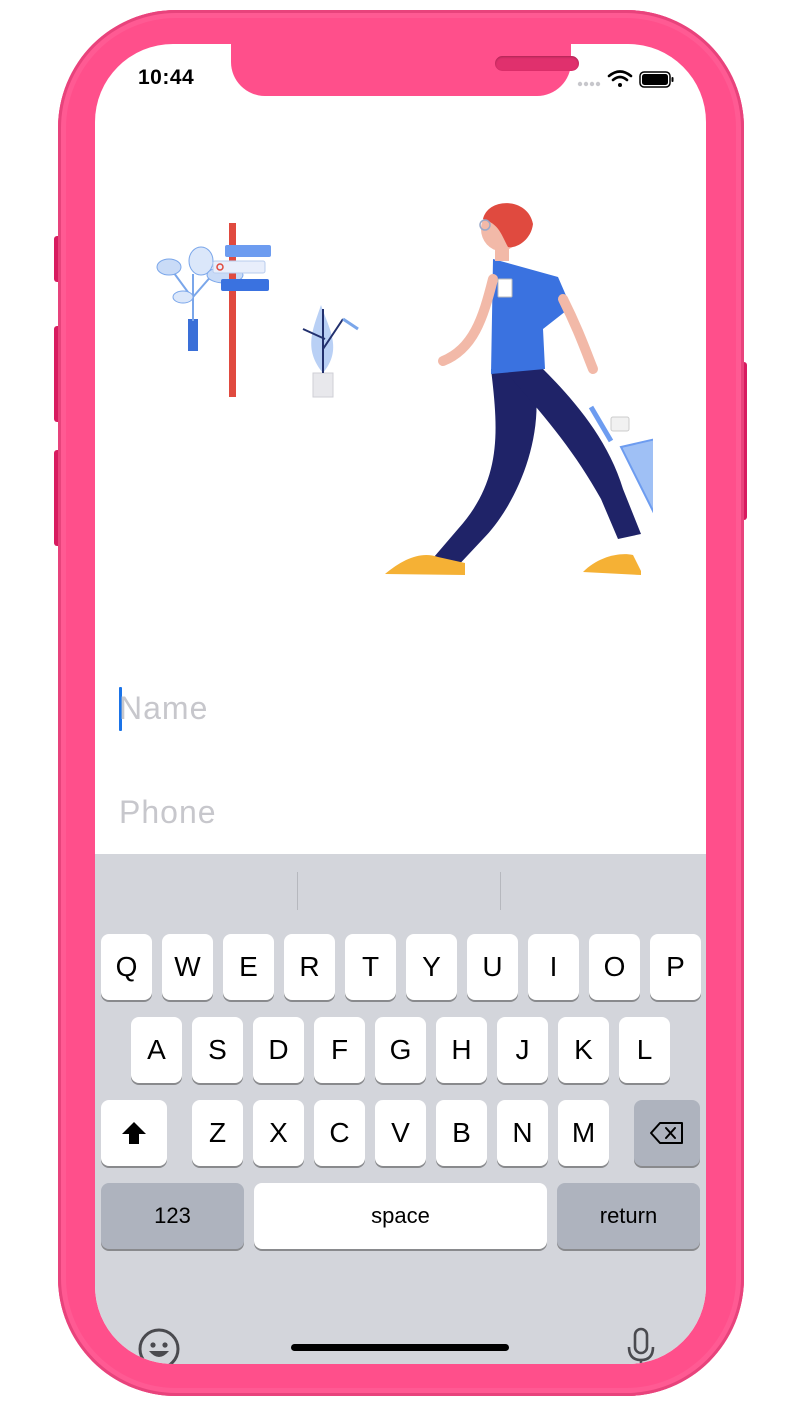 Image resolution: width=800 pixels, height=1422 pixels. I want to click on status-icons, so click(625, 79).